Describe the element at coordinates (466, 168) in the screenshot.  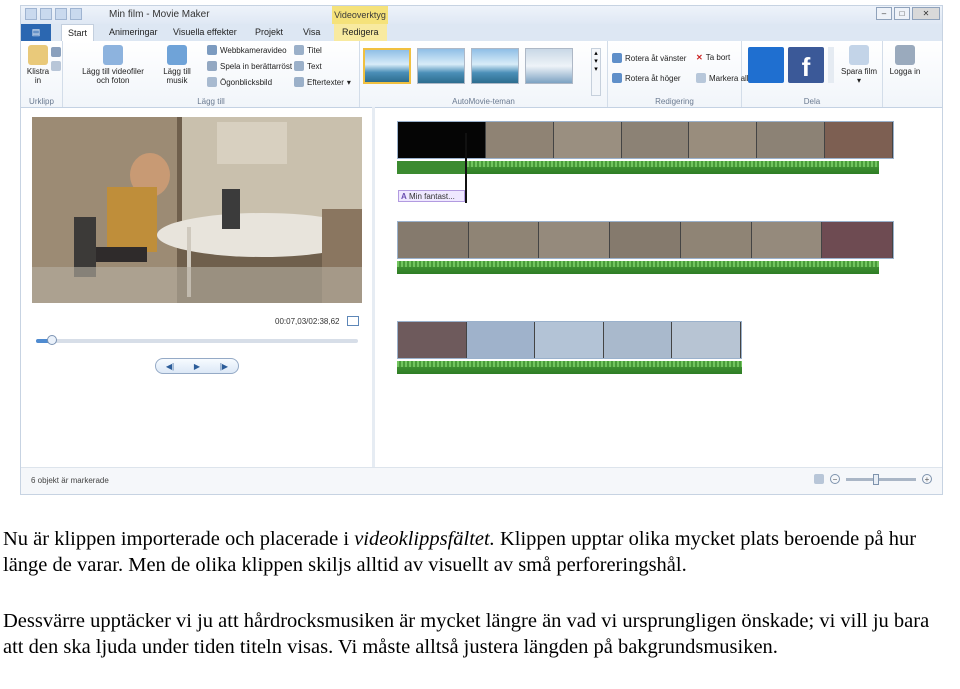
I see `playhead` at that location.